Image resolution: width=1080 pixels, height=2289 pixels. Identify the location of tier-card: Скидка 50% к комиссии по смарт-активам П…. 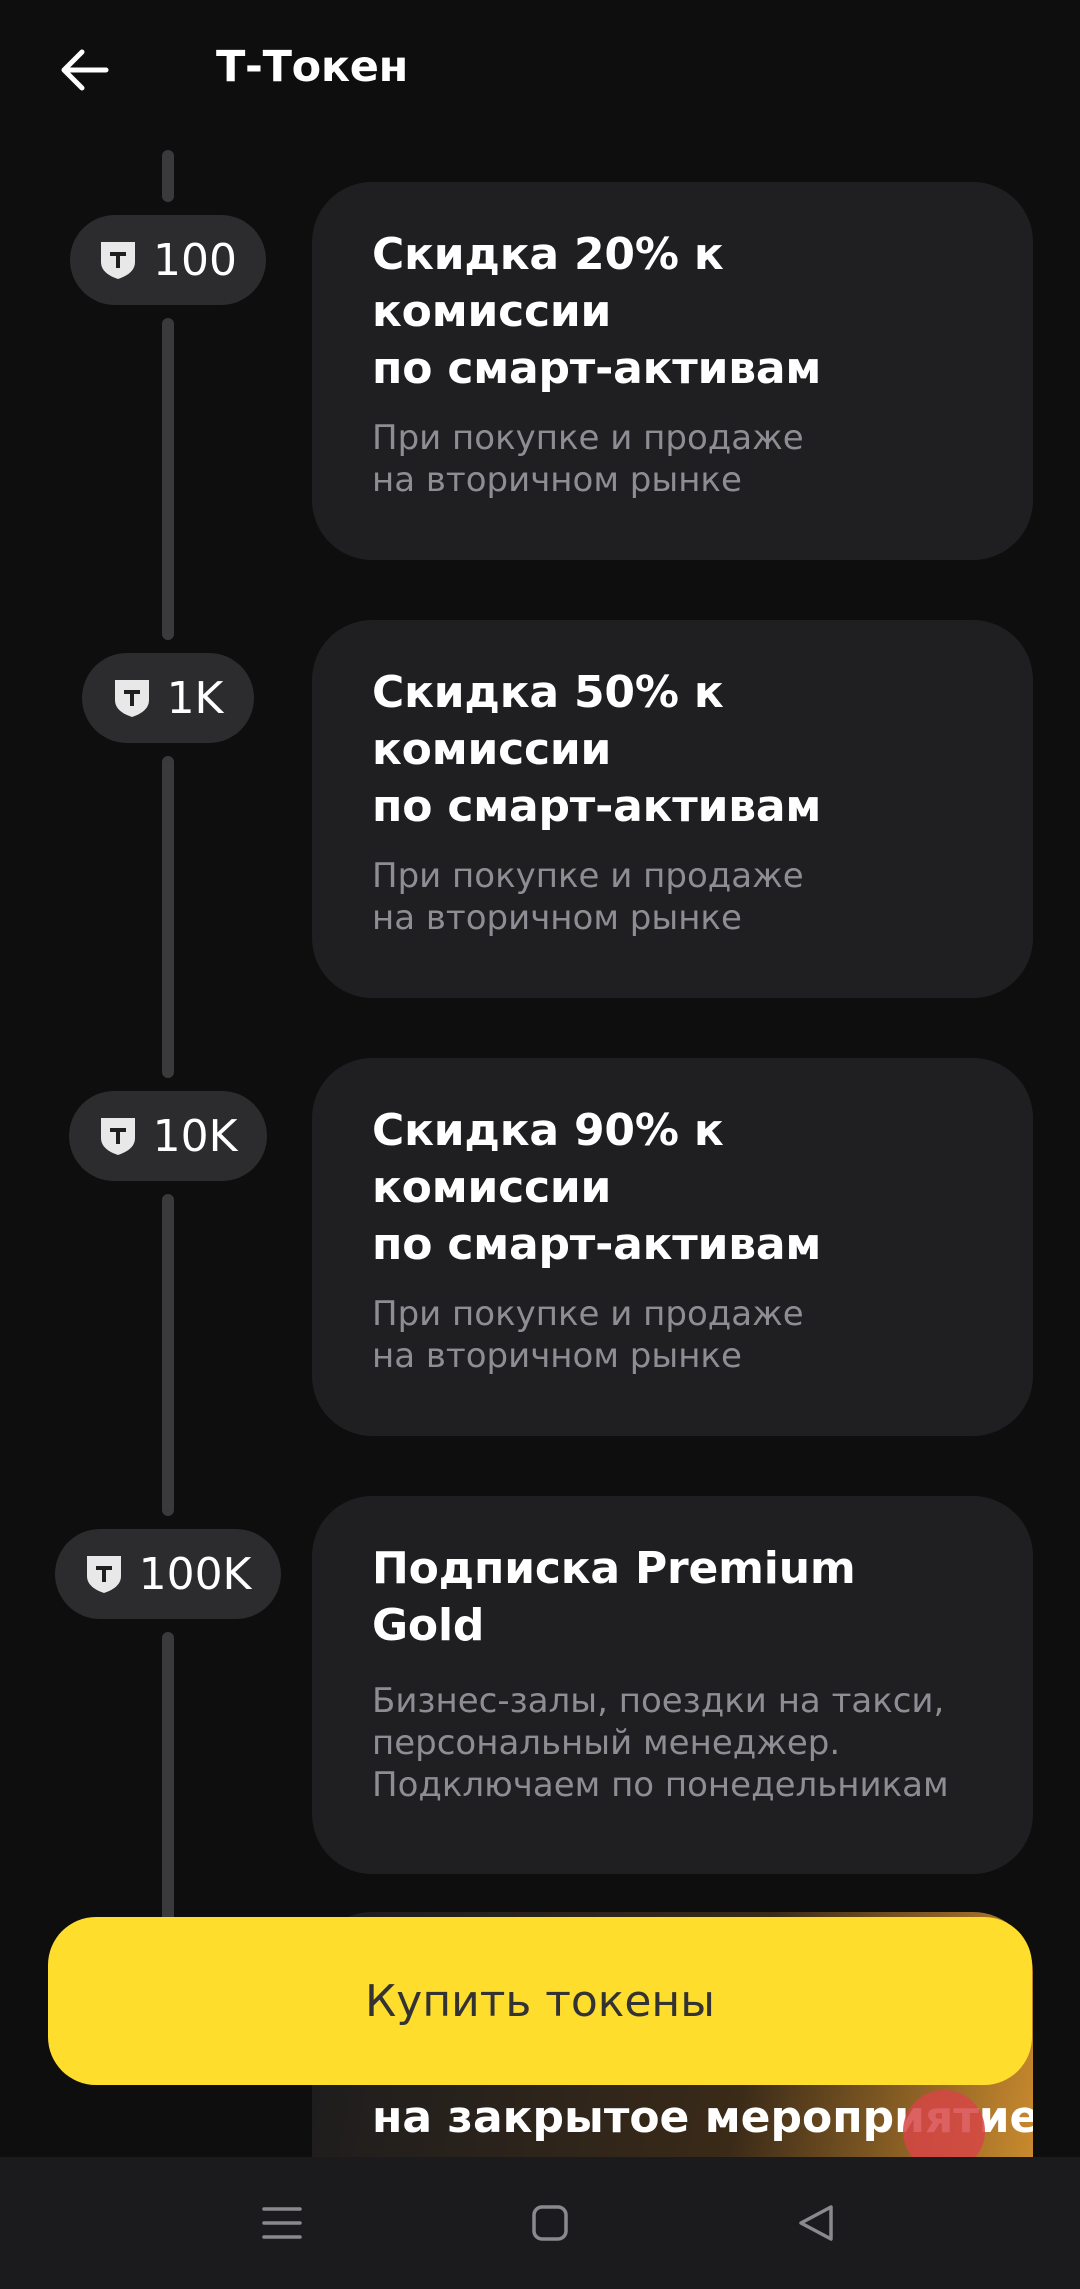
(672, 809).